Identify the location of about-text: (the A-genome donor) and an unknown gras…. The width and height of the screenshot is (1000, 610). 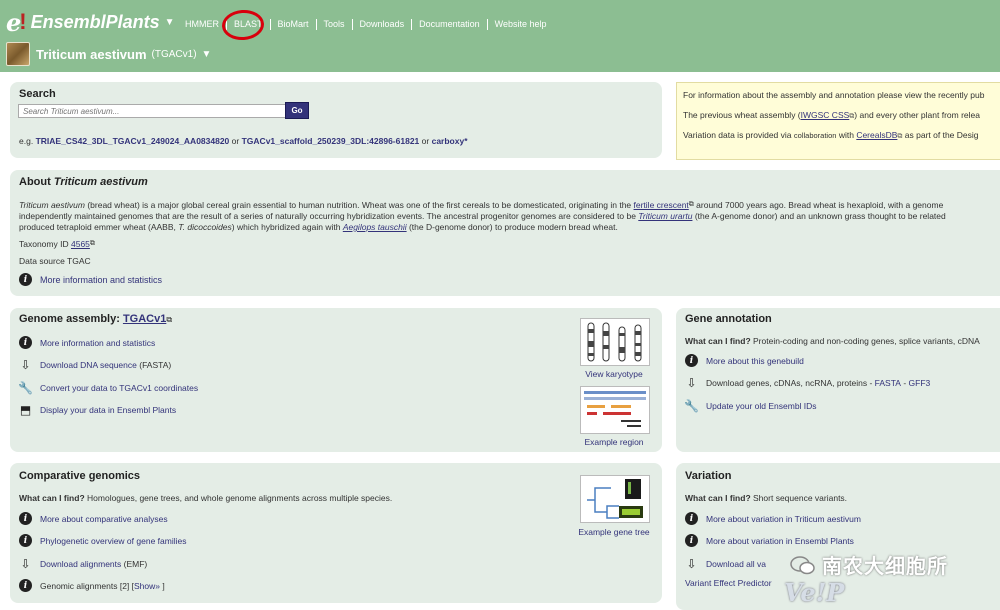
(819, 216).